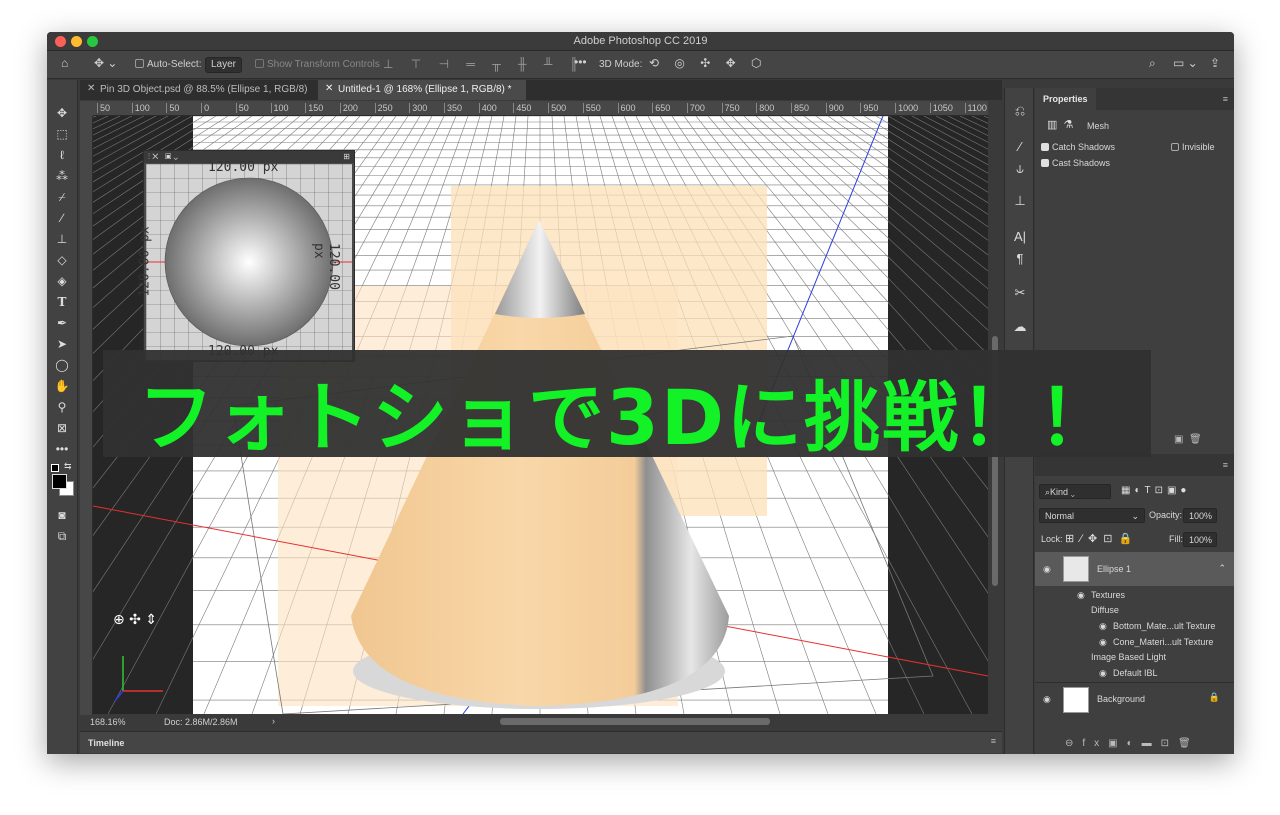  Describe the element at coordinates (765, 108) in the screenshot. I see `ruler-tick-label: 800` at that location.